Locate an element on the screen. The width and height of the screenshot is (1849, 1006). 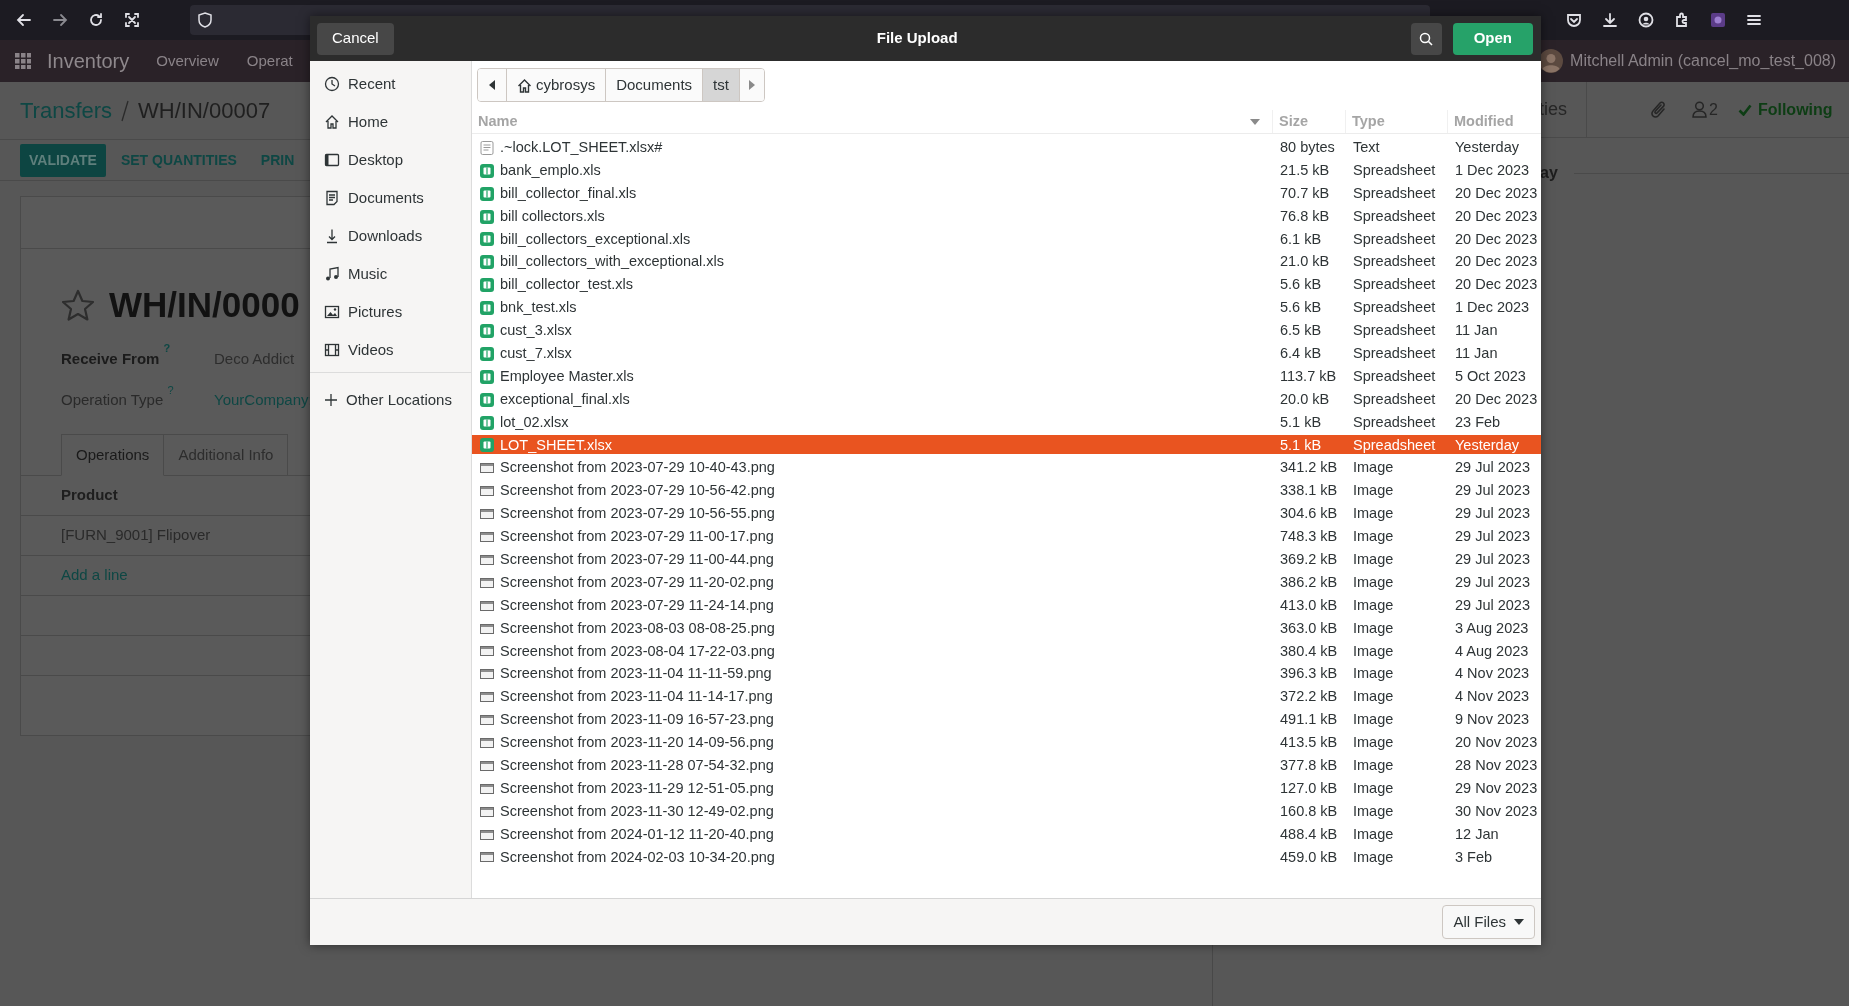
file-name: Screenshot from 2023-08-04 17-22-03.png is located at coordinates (637, 651).